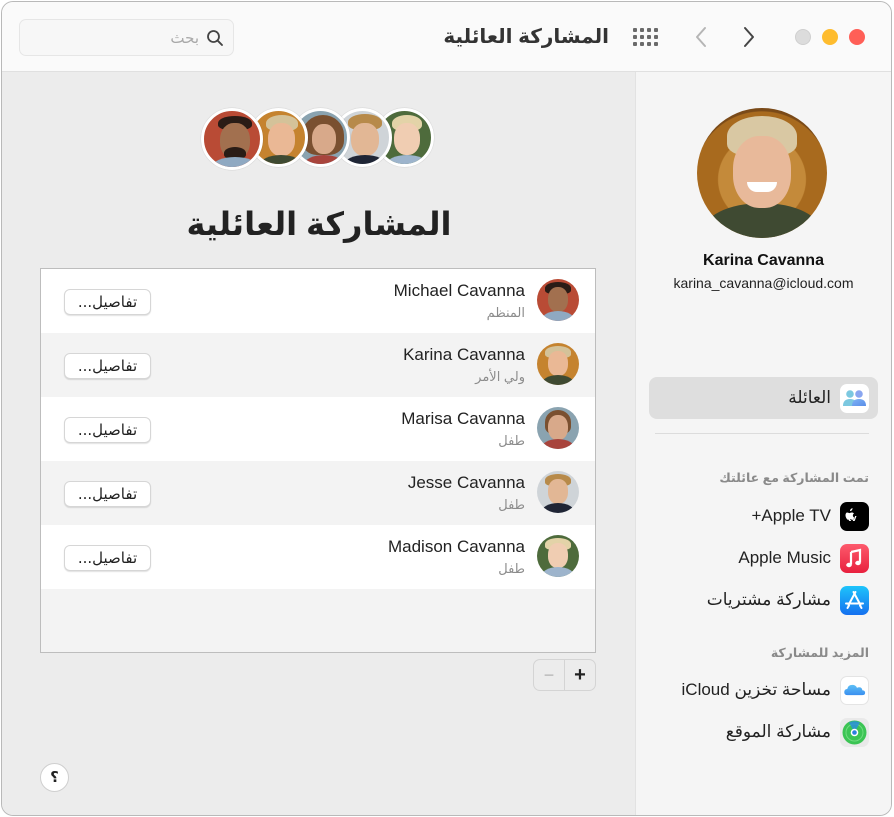 The height and width of the screenshot is (817, 894). I want to click on svg-text: tv, so click(852, 518).